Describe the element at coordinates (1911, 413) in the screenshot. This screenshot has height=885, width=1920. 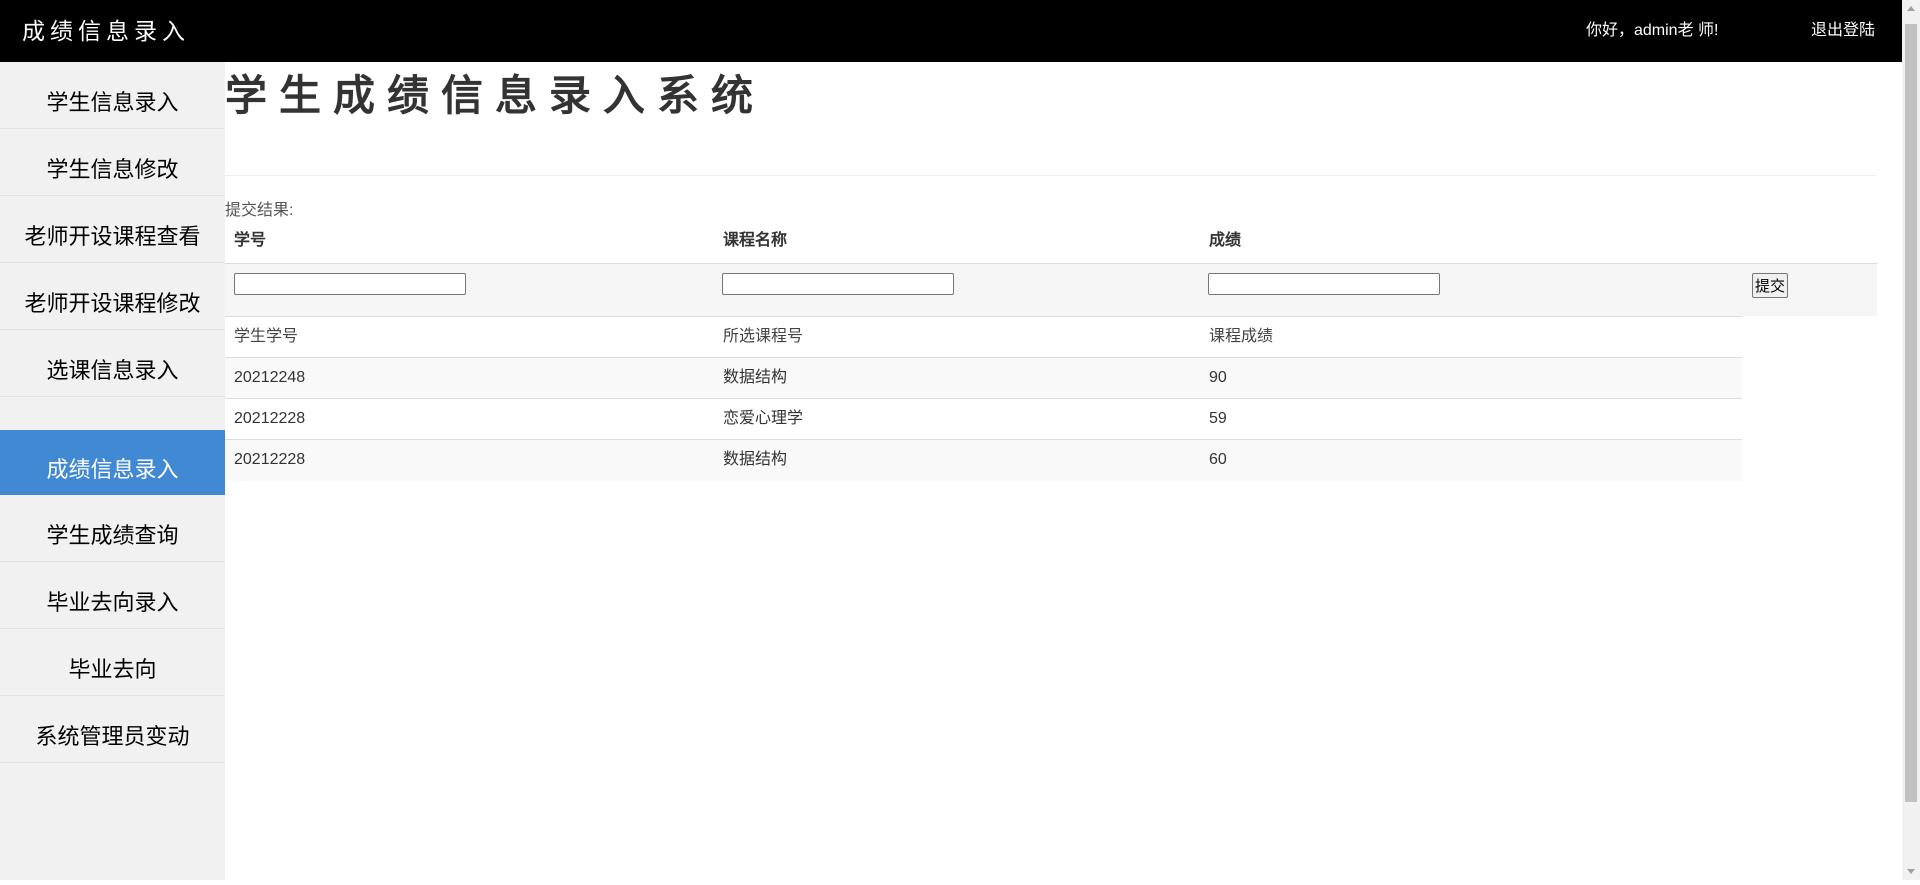
I see `scrollbar-thumb` at that location.